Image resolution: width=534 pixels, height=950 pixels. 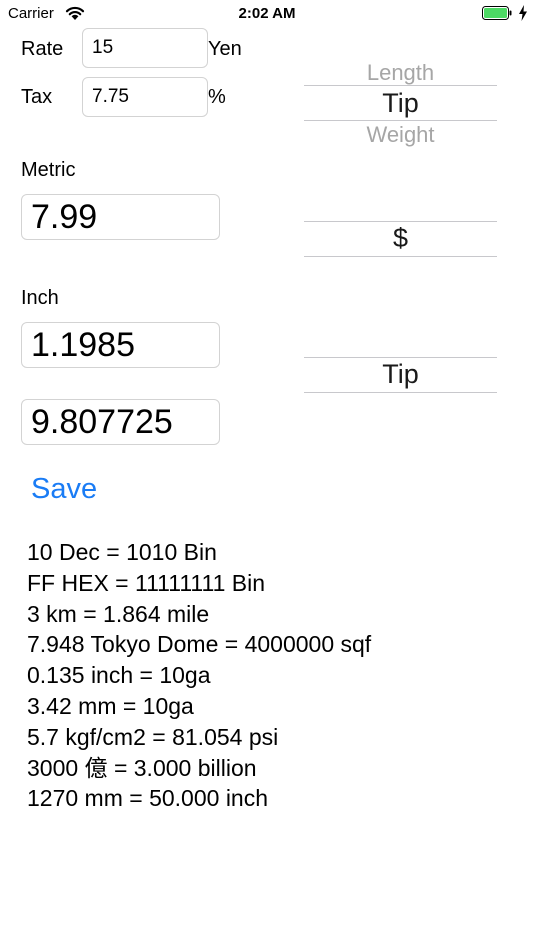 I want to click on metric-input: 7.99, so click(x=120, y=217).